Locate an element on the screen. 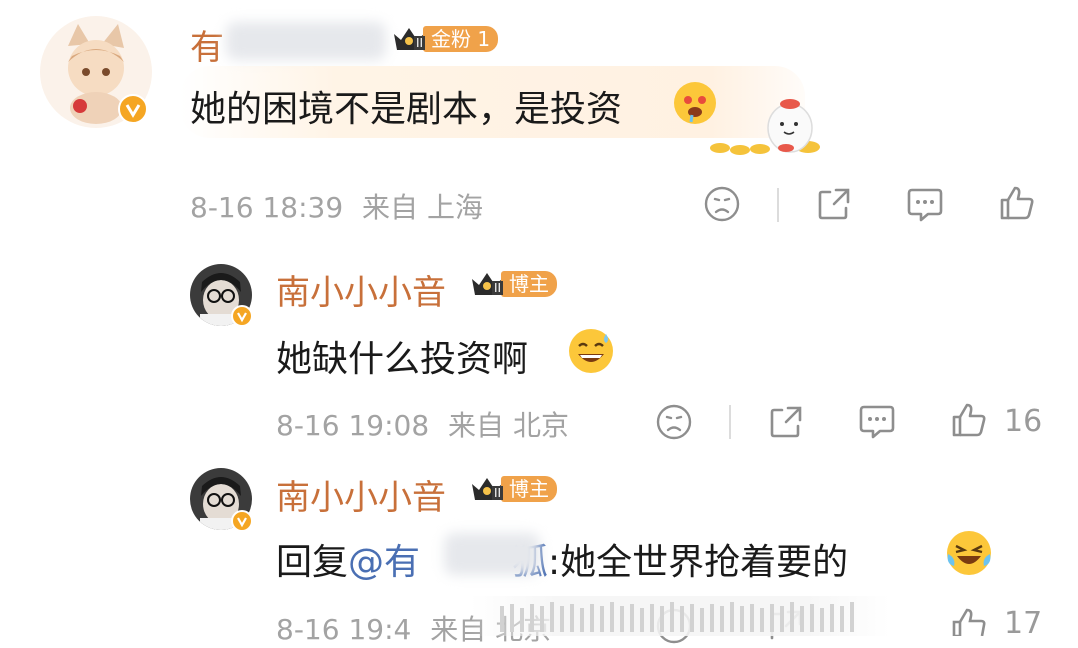 The width and height of the screenshot is (1078, 648). reply-1-username: 南小小小音 is located at coordinates (361, 289).